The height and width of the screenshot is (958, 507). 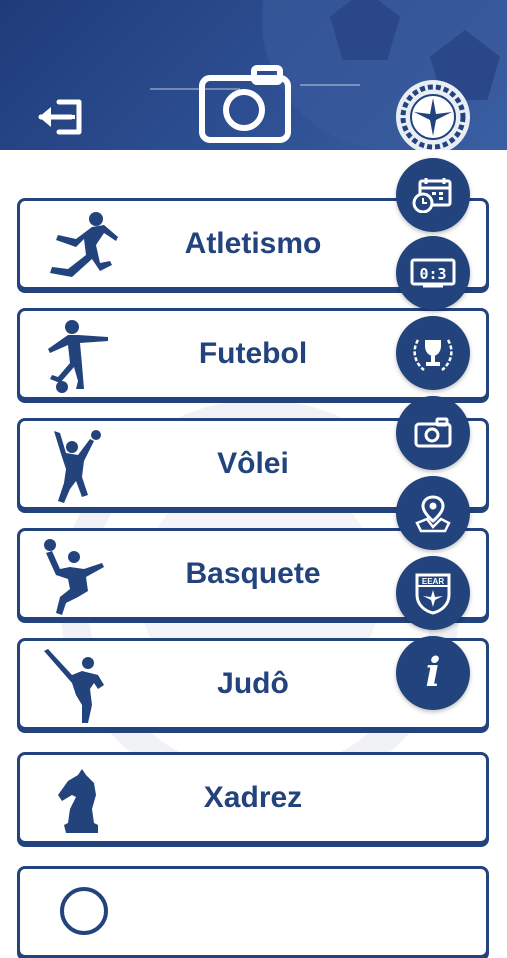 I want to click on sport-item-xadrez: Xadrez, so click(x=253, y=798).